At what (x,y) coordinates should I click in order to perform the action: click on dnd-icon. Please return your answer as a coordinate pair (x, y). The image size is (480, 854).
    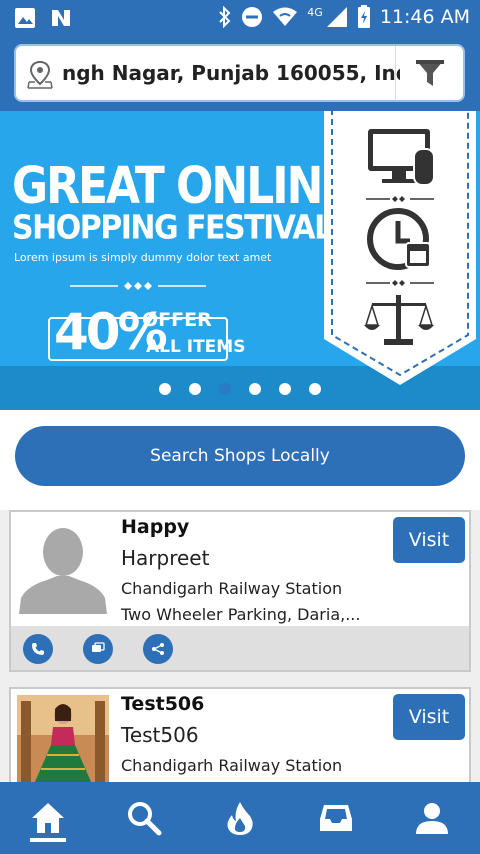
    Looking at the image, I should click on (252, 17).